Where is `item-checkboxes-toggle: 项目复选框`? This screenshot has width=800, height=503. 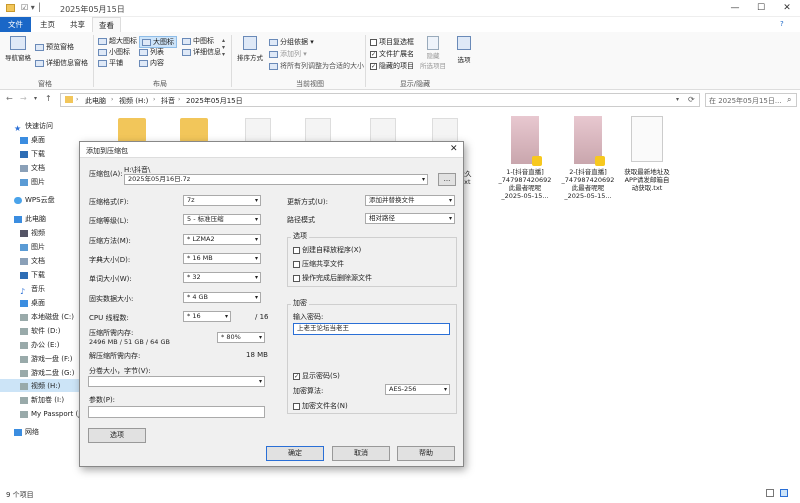 item-checkboxes-toggle: 项目复选框 is located at coordinates (392, 42).